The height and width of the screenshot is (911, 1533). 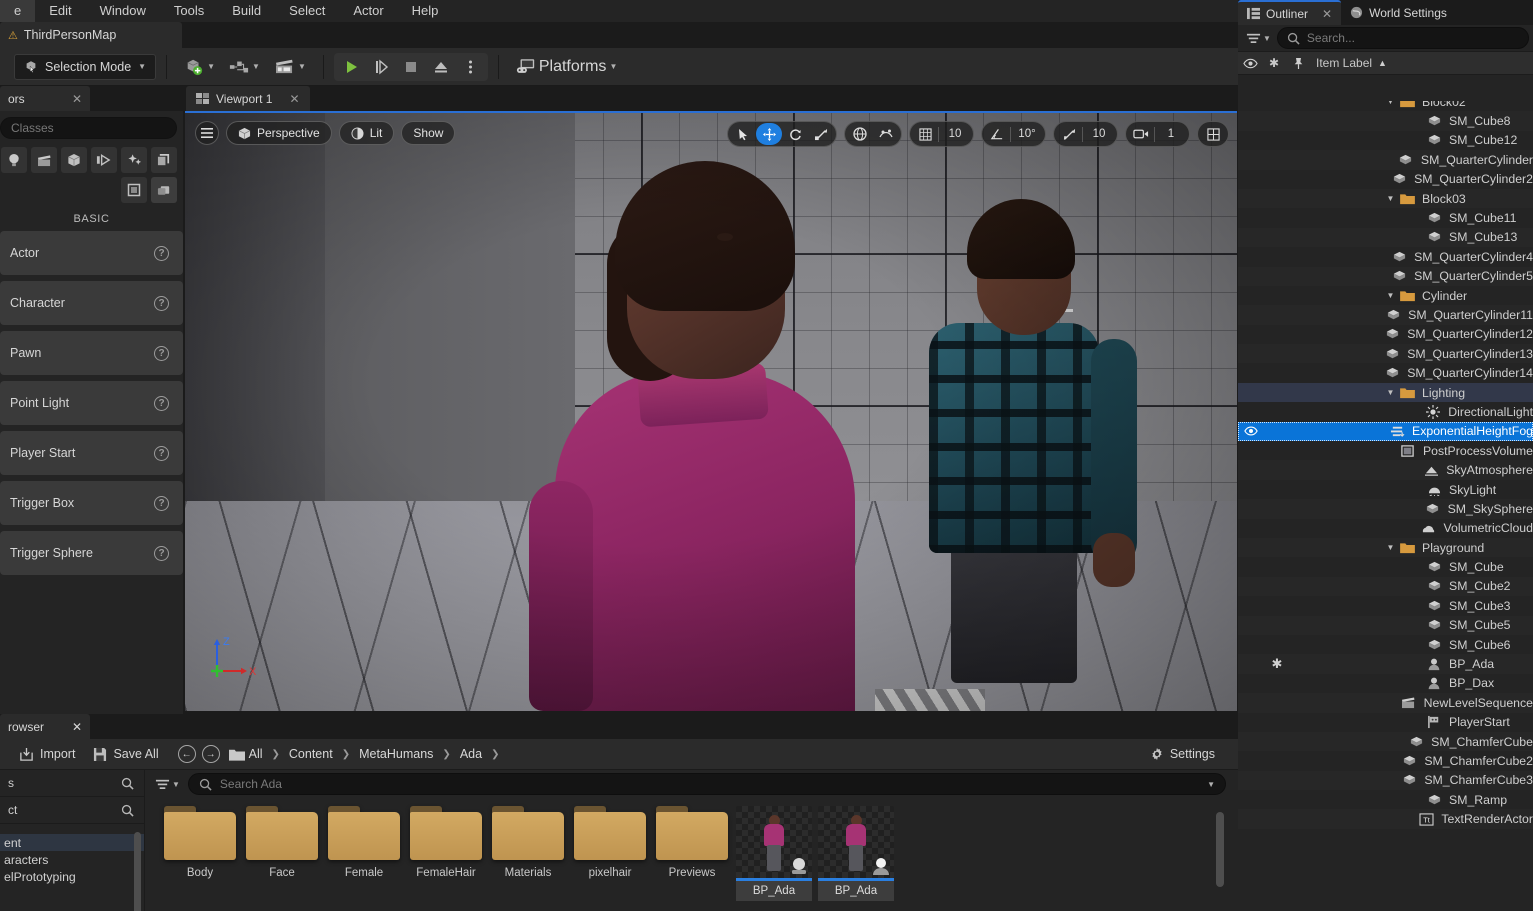 I want to click on scale-snap-toggle, so click(x=1069, y=134).